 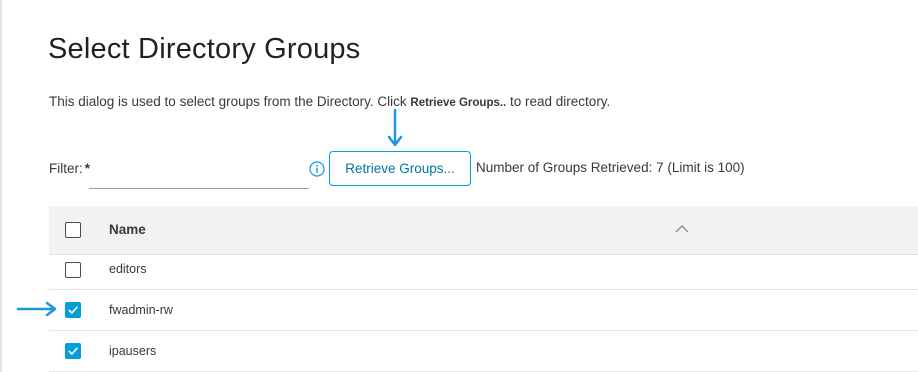 What do you see at coordinates (317, 169) in the screenshot?
I see `info-icon` at bounding box center [317, 169].